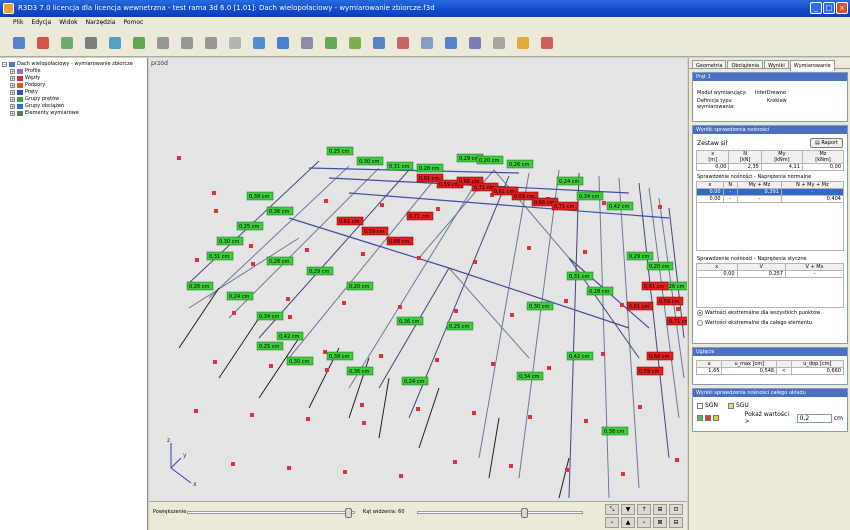 This screenshot has width=850, height=530. I want to click on nav-button: ⤡, so click(612, 509).